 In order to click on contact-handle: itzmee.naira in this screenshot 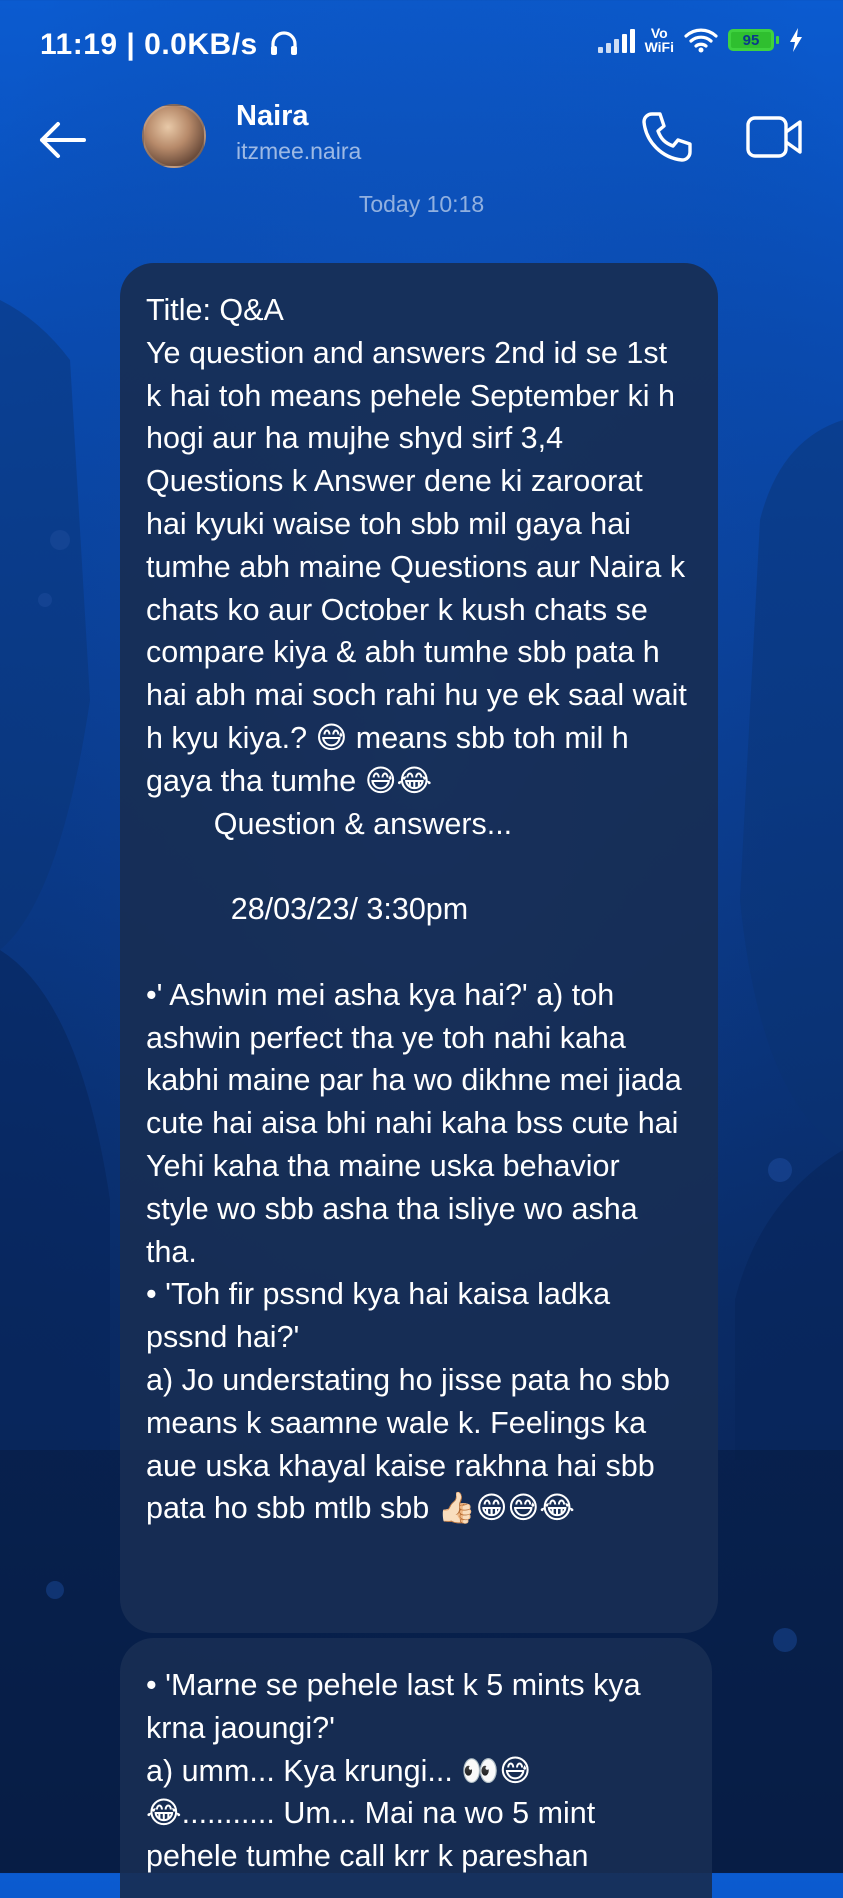, I will do `click(299, 151)`.